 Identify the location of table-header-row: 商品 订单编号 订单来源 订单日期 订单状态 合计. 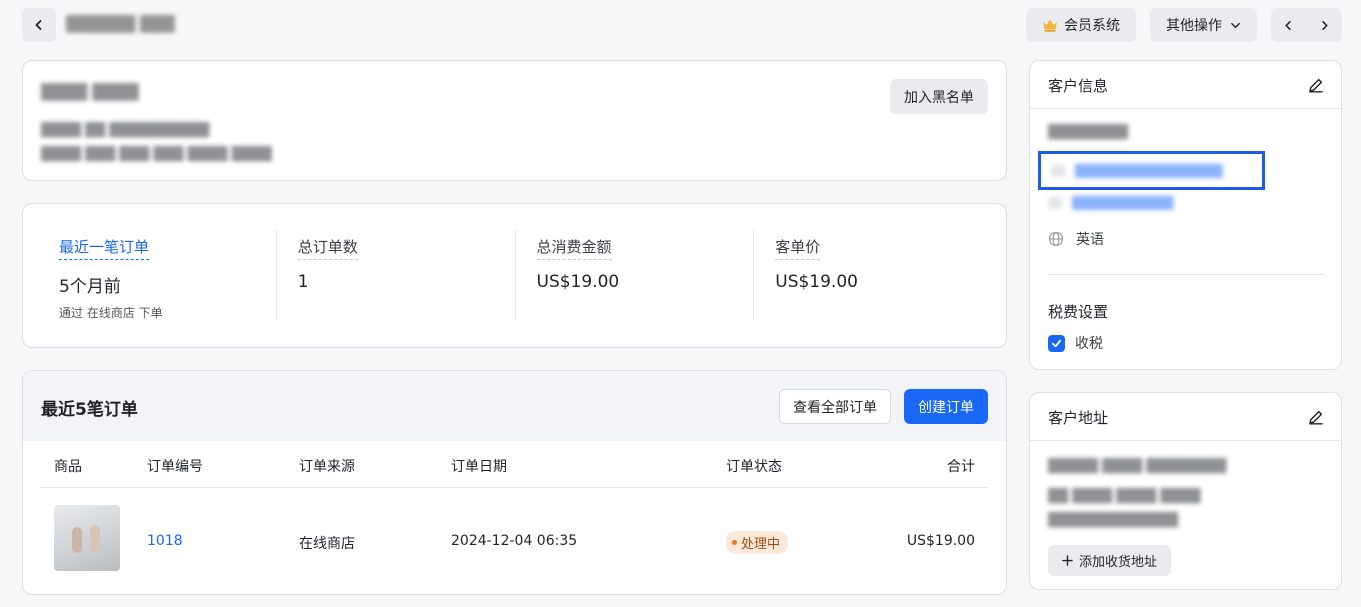
(514, 464).